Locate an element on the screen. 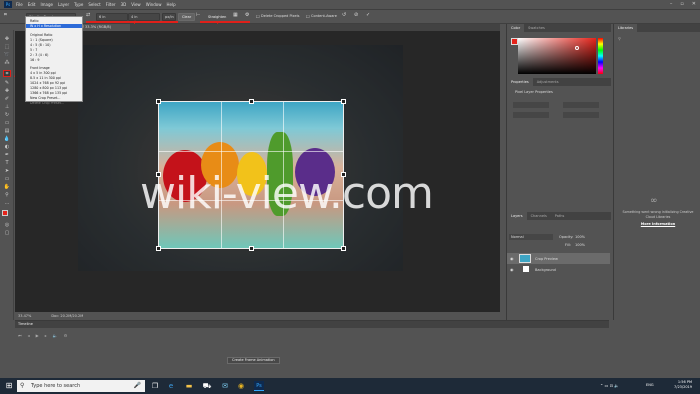 The image size is (700, 394). transform-h-field is located at coordinates (581, 105).